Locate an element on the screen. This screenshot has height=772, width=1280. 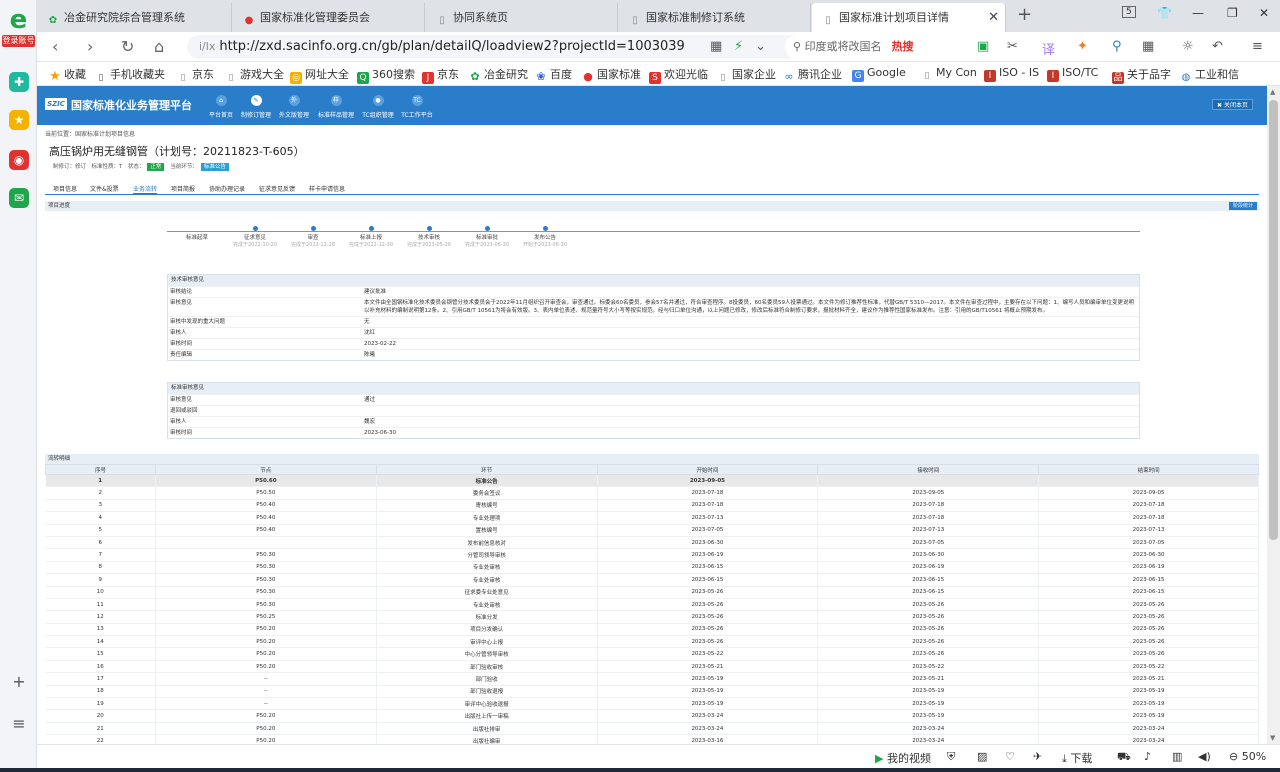
my-video-button: ▶ 我的视频 is located at coordinates (903, 758).